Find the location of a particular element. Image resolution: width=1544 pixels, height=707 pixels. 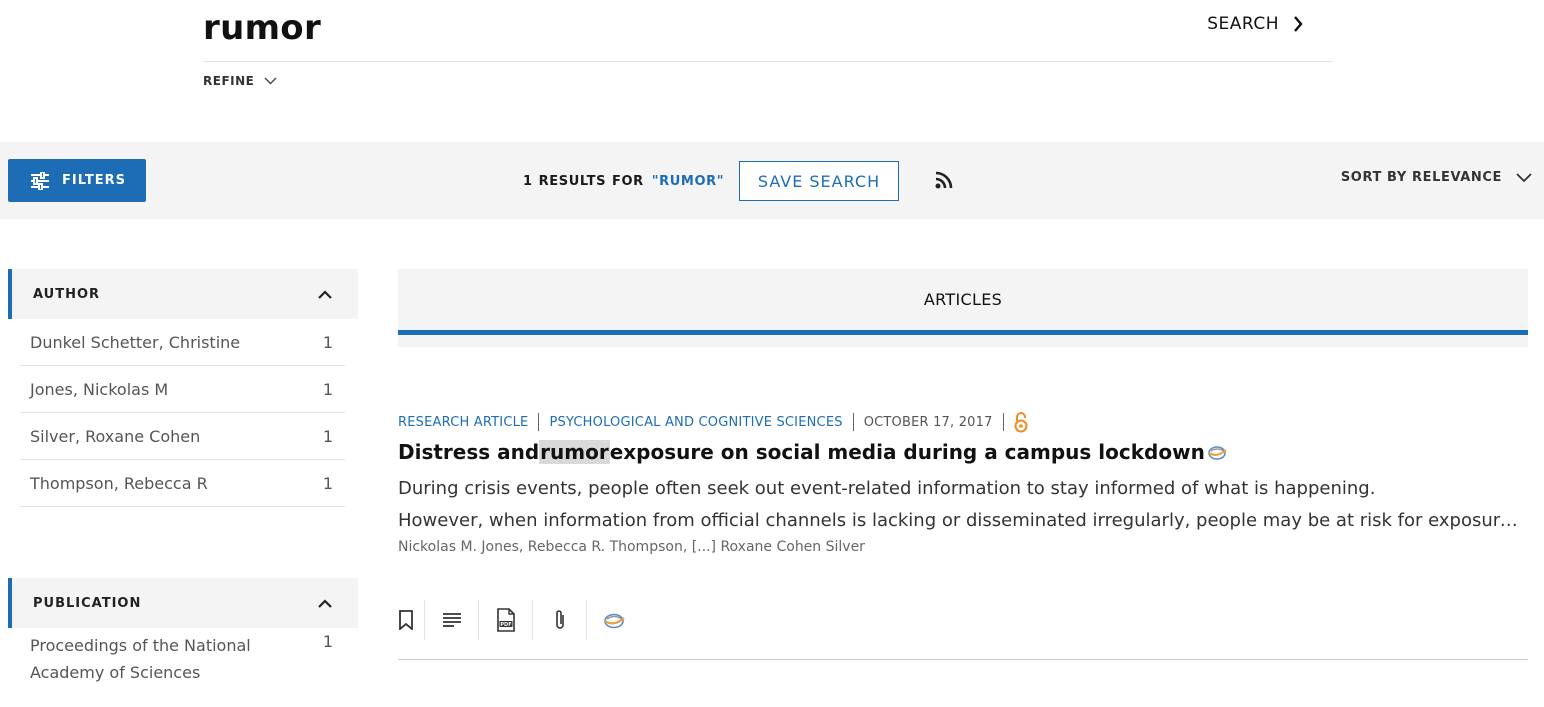

results-label: RESULTS is located at coordinates (572, 181).